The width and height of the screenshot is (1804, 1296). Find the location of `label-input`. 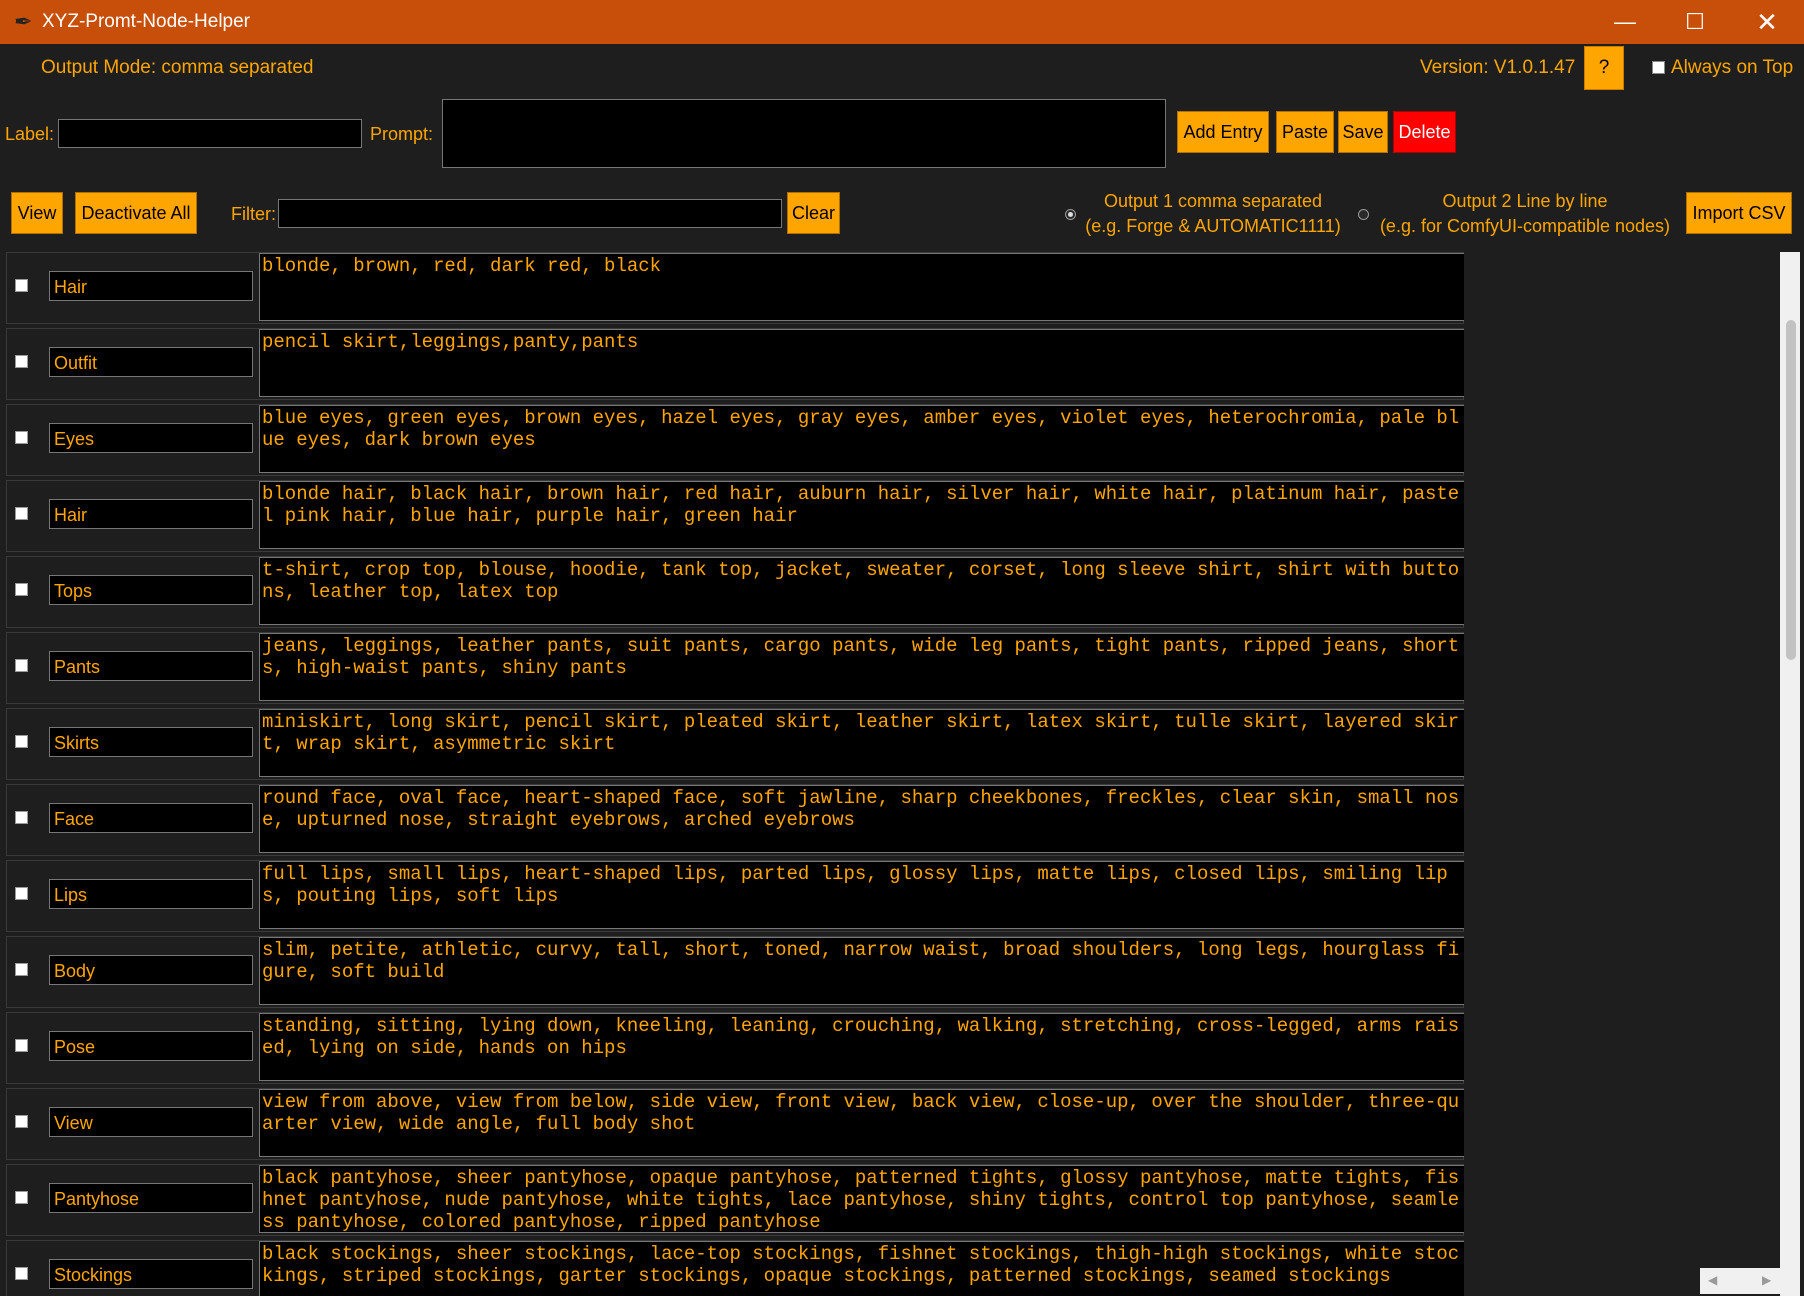

label-input is located at coordinates (210, 133).